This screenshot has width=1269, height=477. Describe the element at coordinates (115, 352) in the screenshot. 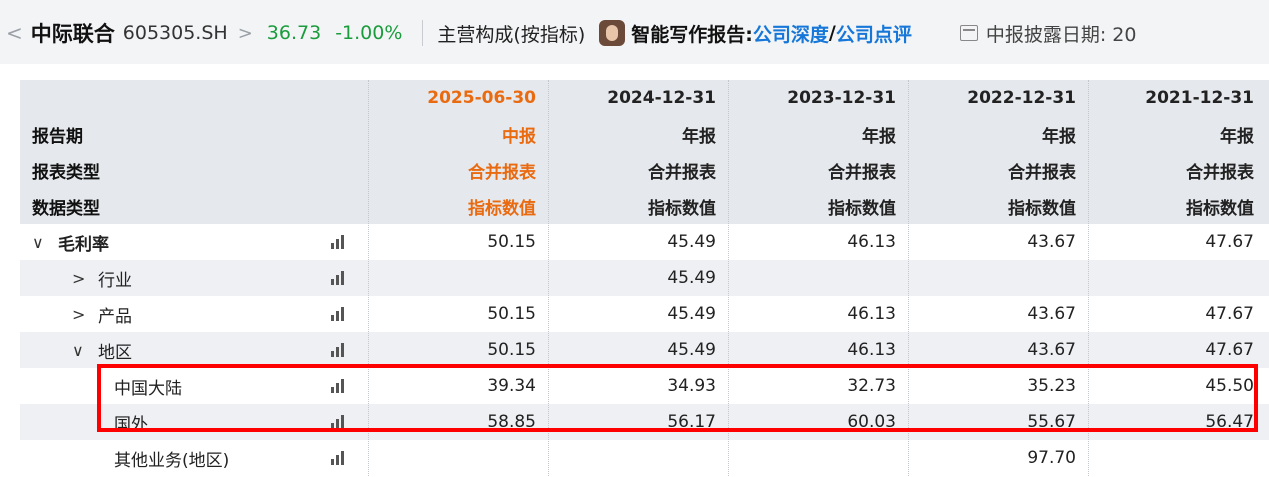

I see `row-label: 地区` at that location.